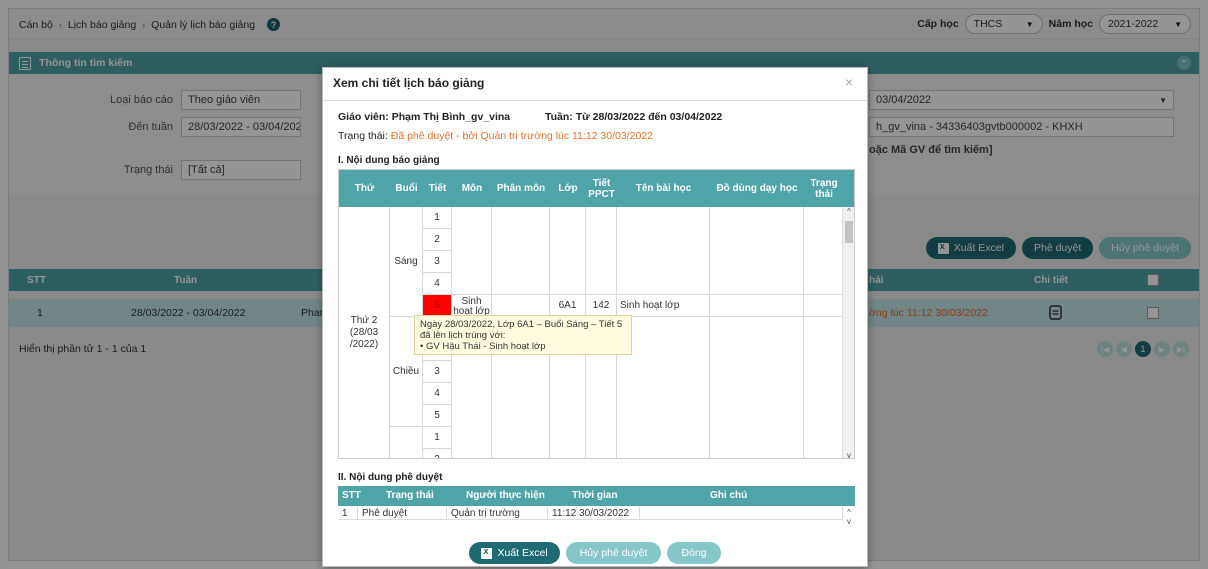  What do you see at coordinates (663, 251) in the screenshot?
I see `lesson-column` at bounding box center [663, 251].